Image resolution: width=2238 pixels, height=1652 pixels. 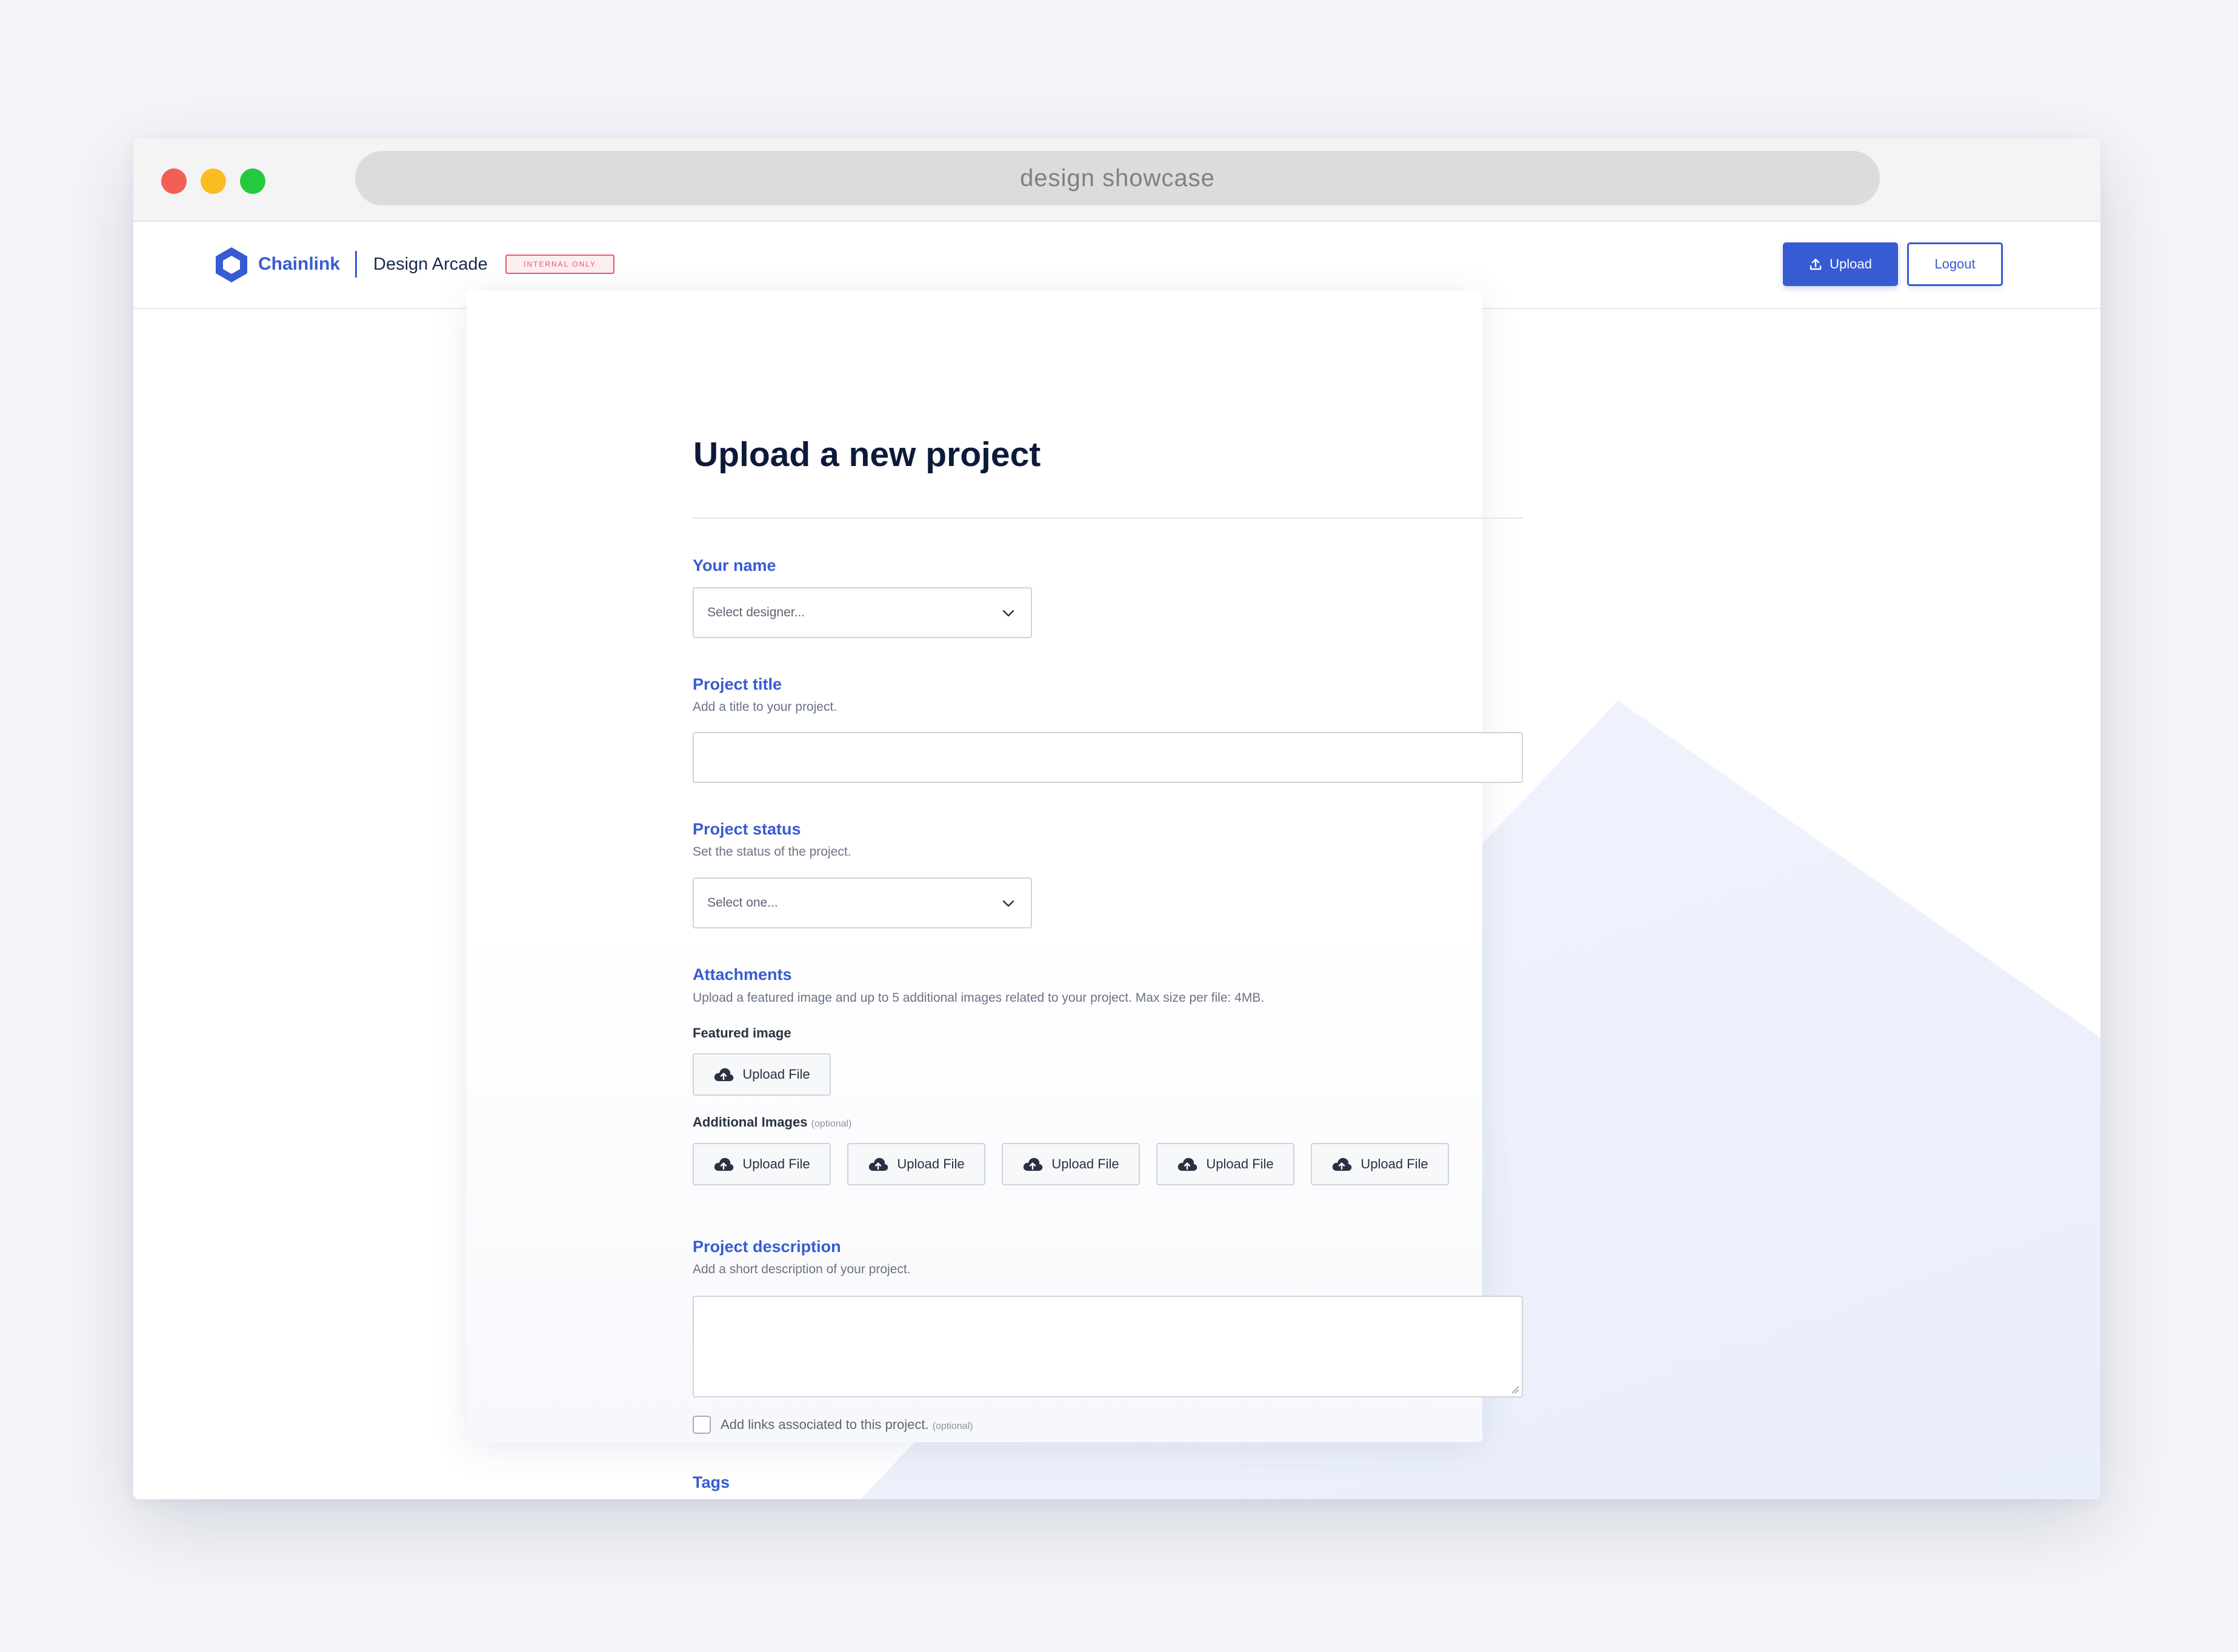 I want to click on featured-image-upload-button: Upload File, so click(x=762, y=1074).